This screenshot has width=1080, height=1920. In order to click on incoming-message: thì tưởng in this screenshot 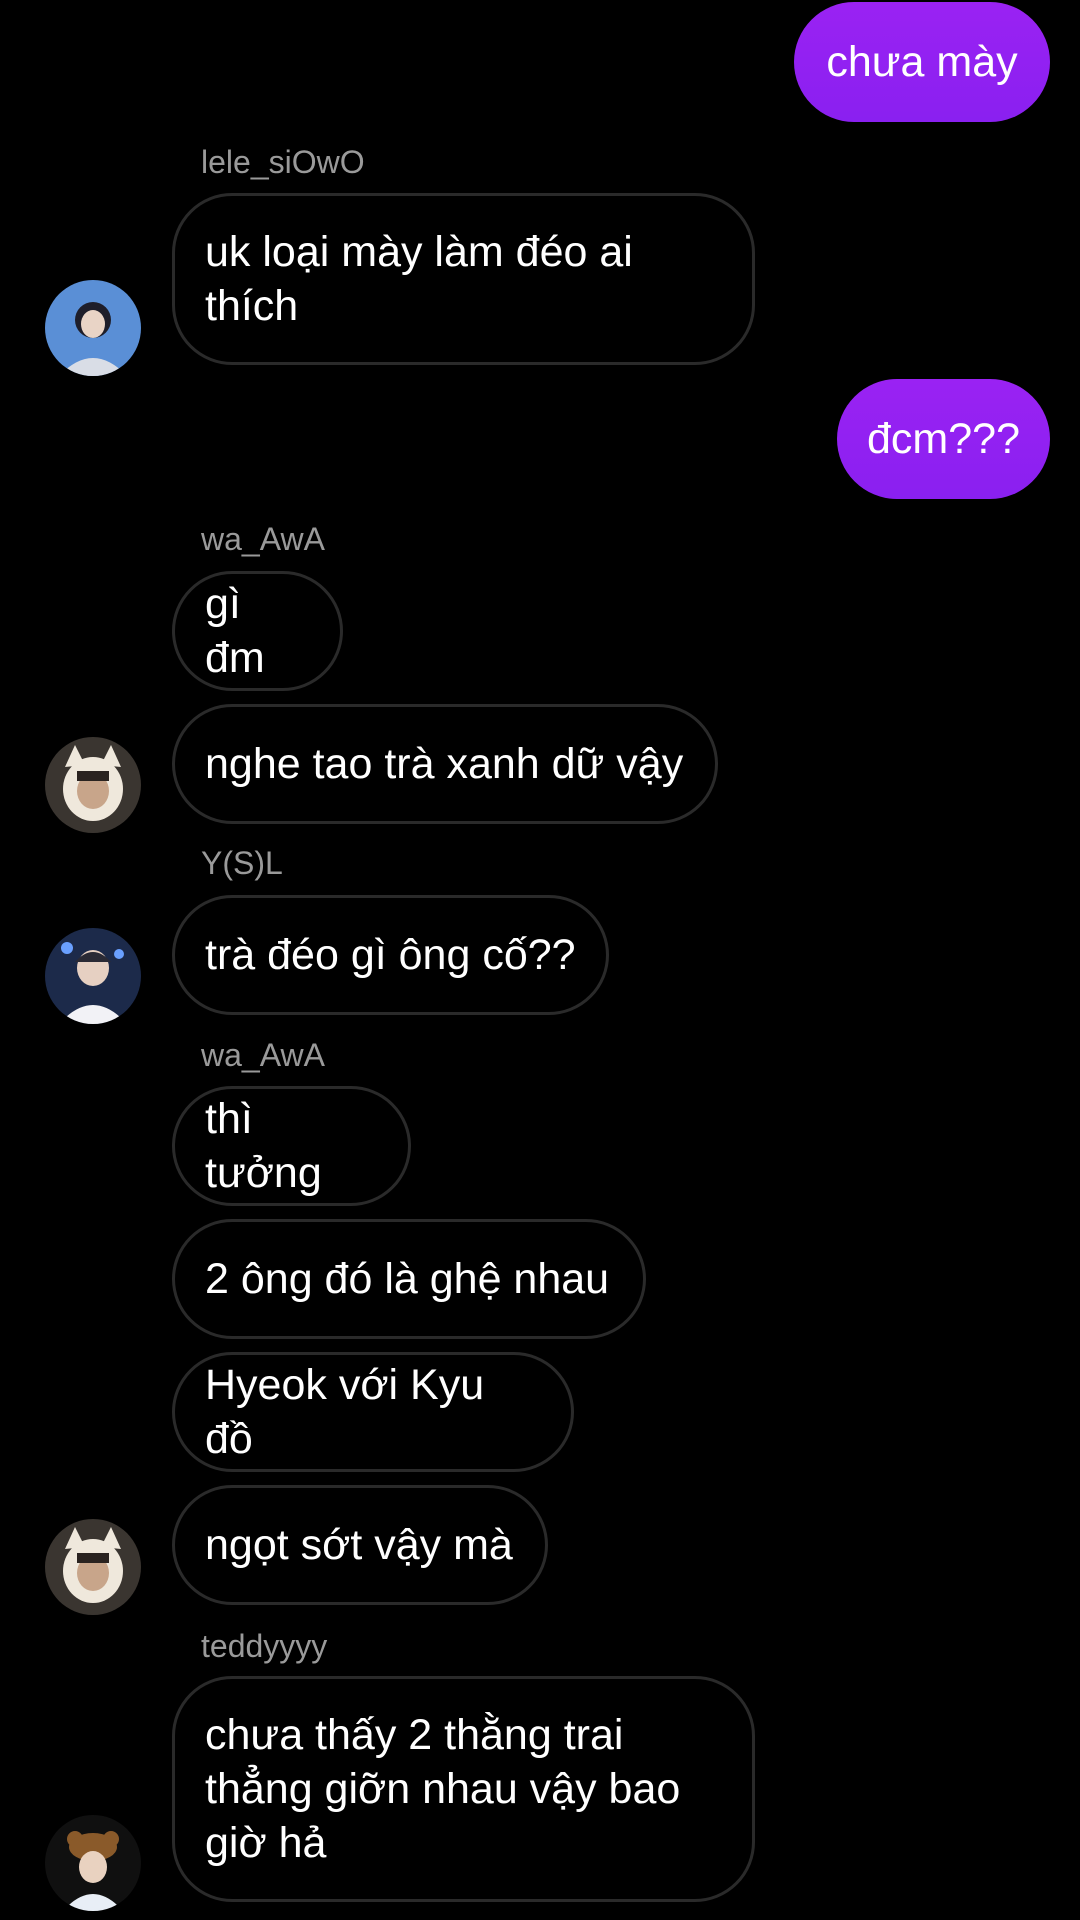, I will do `click(291, 1146)`.